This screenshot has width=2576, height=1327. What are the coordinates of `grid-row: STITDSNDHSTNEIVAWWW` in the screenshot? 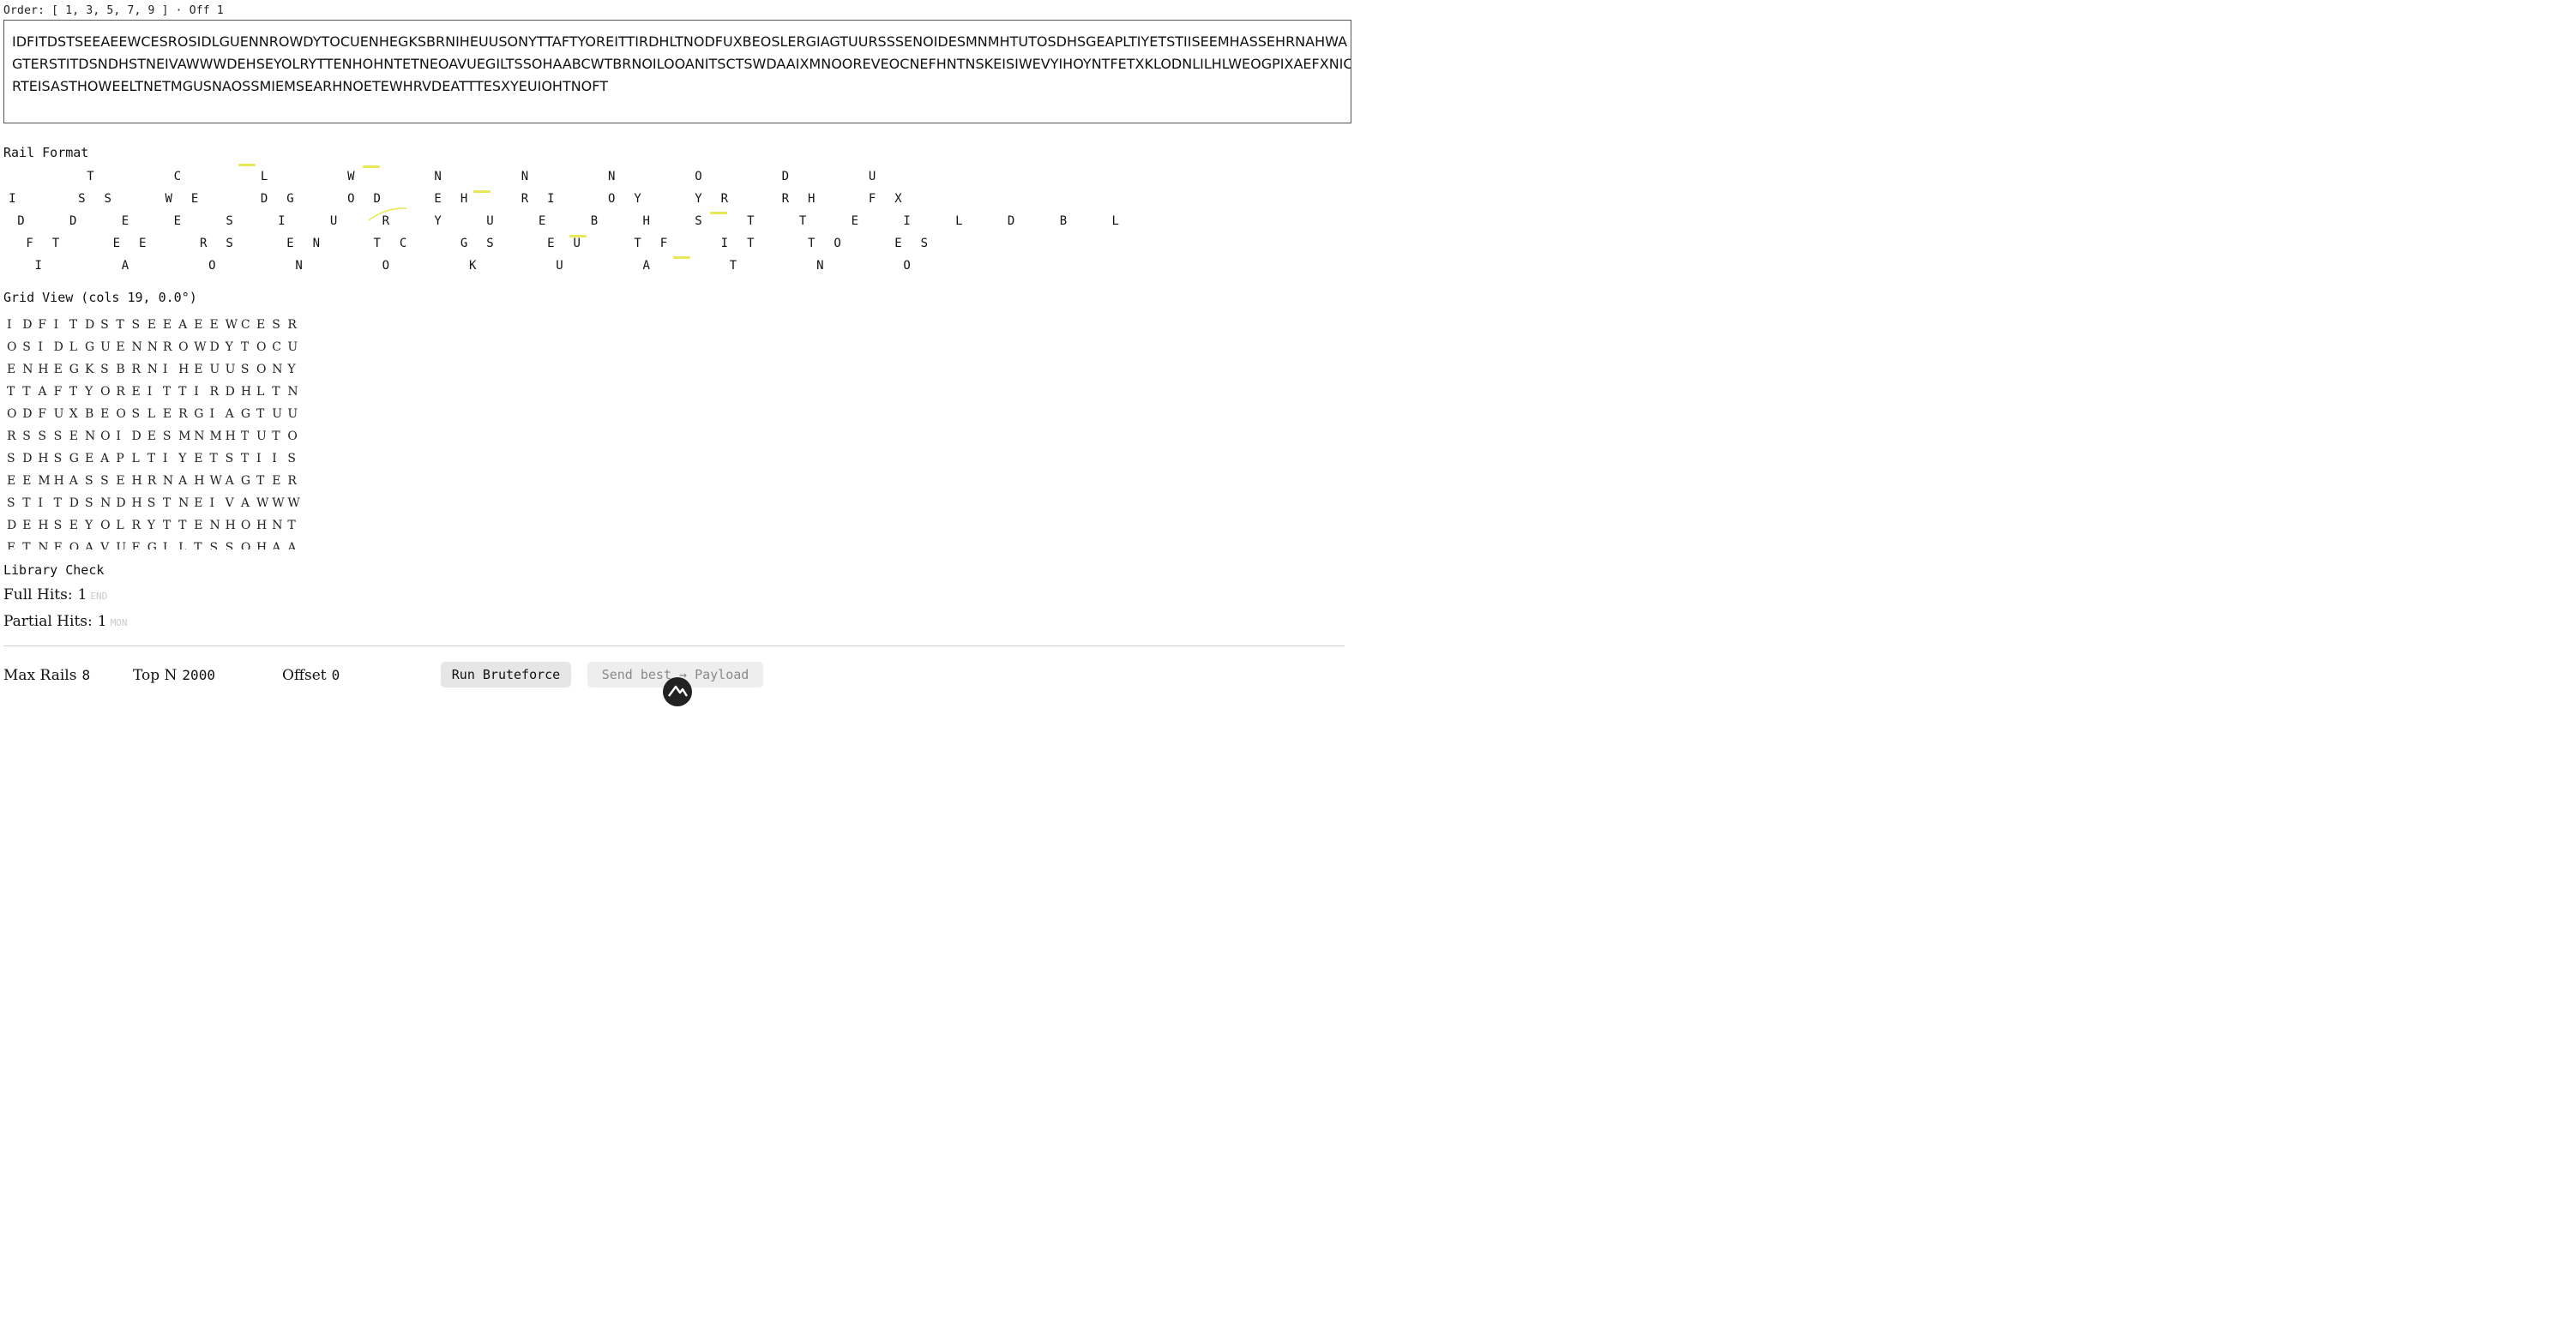 It's located at (161, 503).